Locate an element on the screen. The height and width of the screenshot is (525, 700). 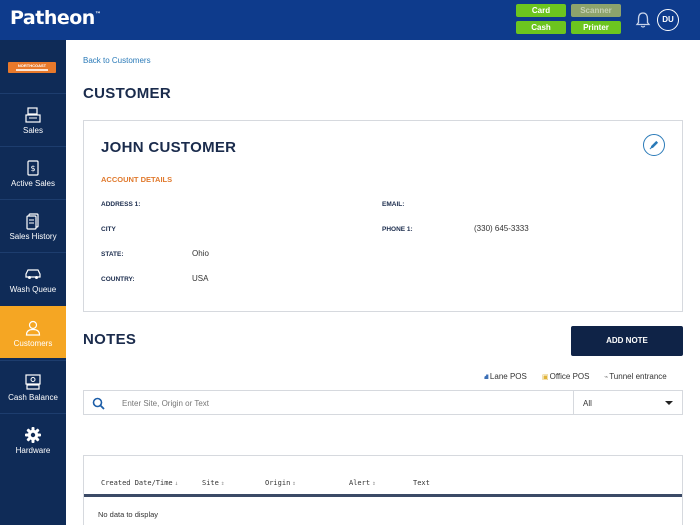
back-to-customers-link: Back to Customers is located at coordinates (117, 60).